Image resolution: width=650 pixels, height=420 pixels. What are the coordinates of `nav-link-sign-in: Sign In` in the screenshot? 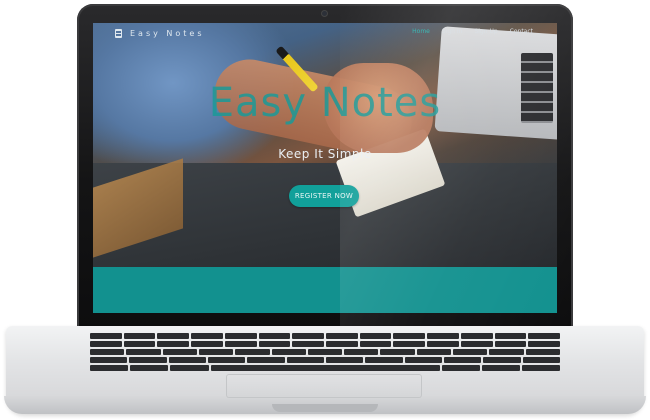 It's located at (452, 31).